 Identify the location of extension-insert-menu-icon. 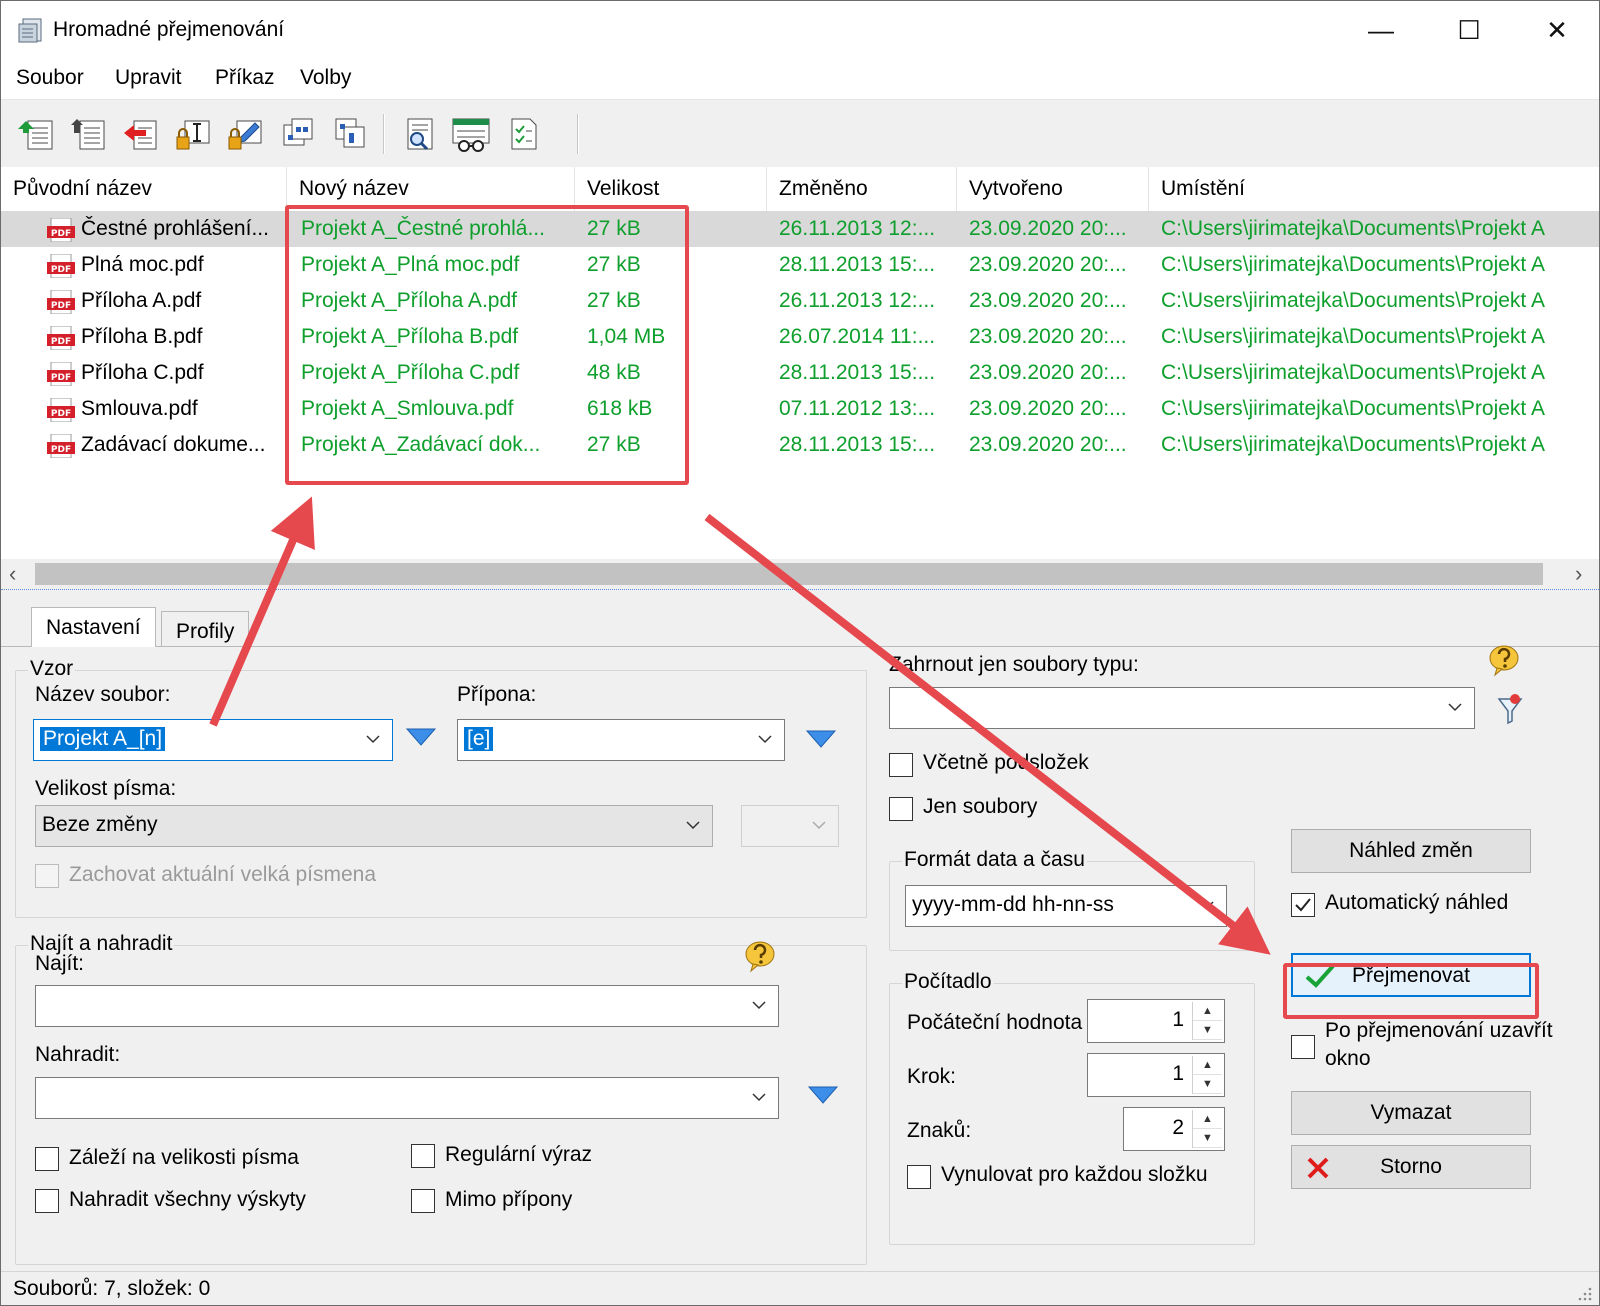
(821, 740).